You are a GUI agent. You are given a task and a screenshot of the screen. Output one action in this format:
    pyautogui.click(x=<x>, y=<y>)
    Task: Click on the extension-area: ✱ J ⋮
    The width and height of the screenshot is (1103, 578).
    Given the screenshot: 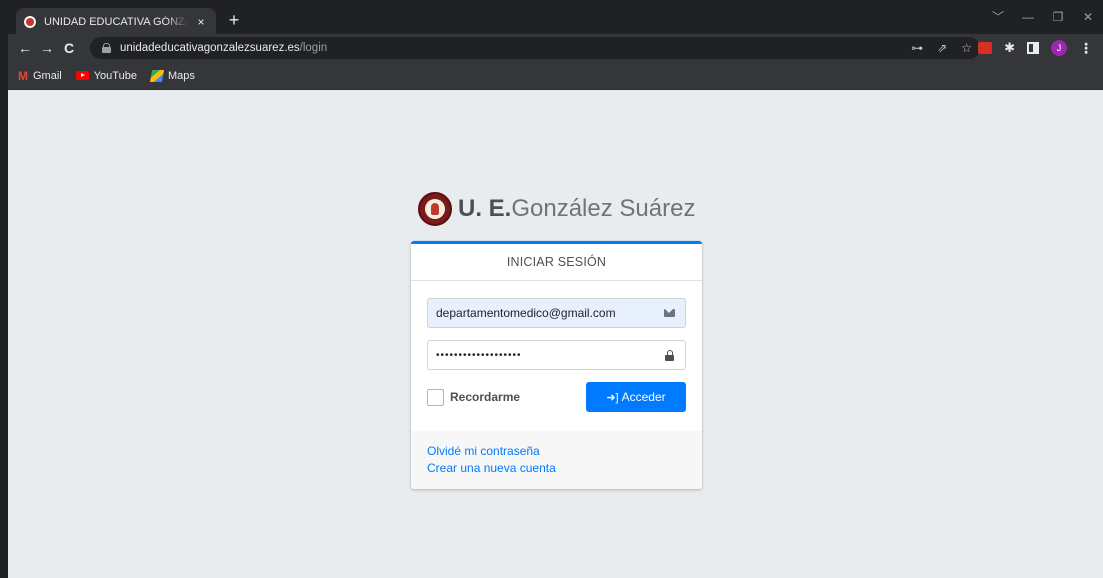 What is the action you would take?
    pyautogui.click(x=1035, y=48)
    